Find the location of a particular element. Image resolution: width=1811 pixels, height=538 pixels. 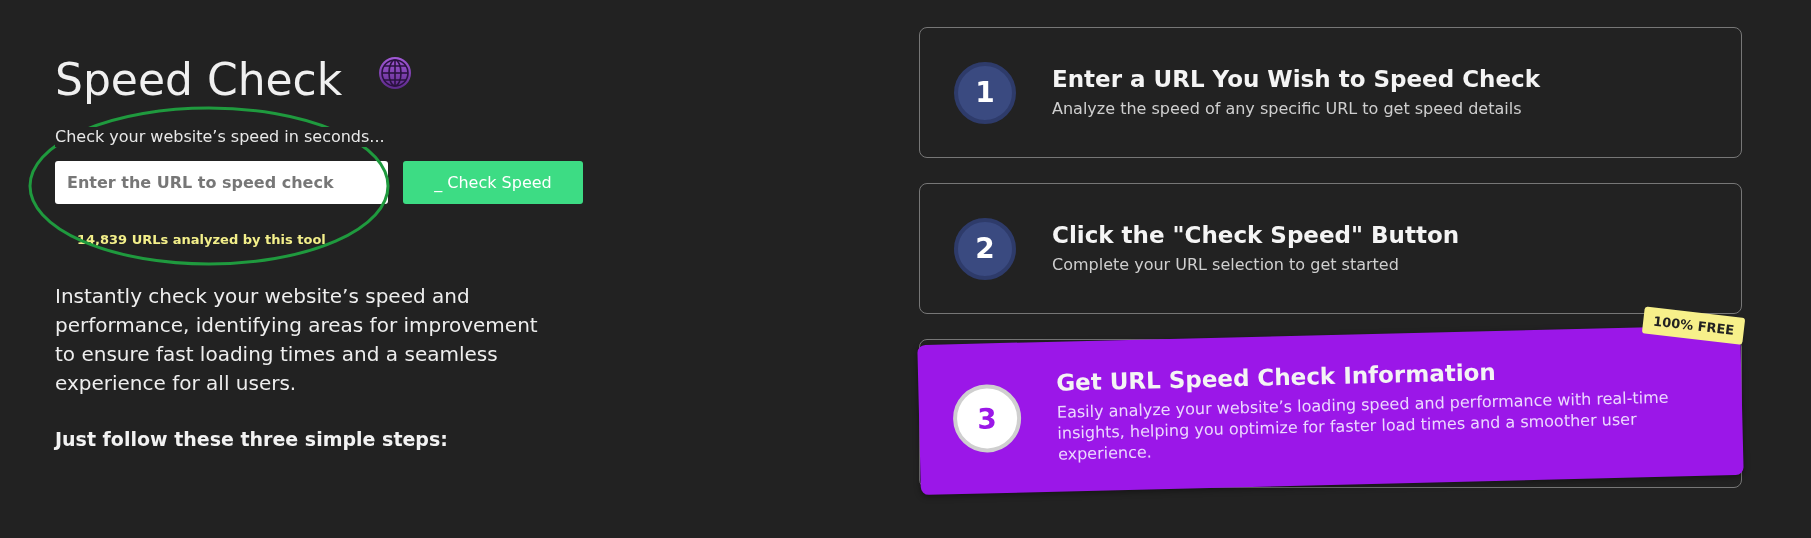

step-number: 3 is located at coordinates (987, 418).